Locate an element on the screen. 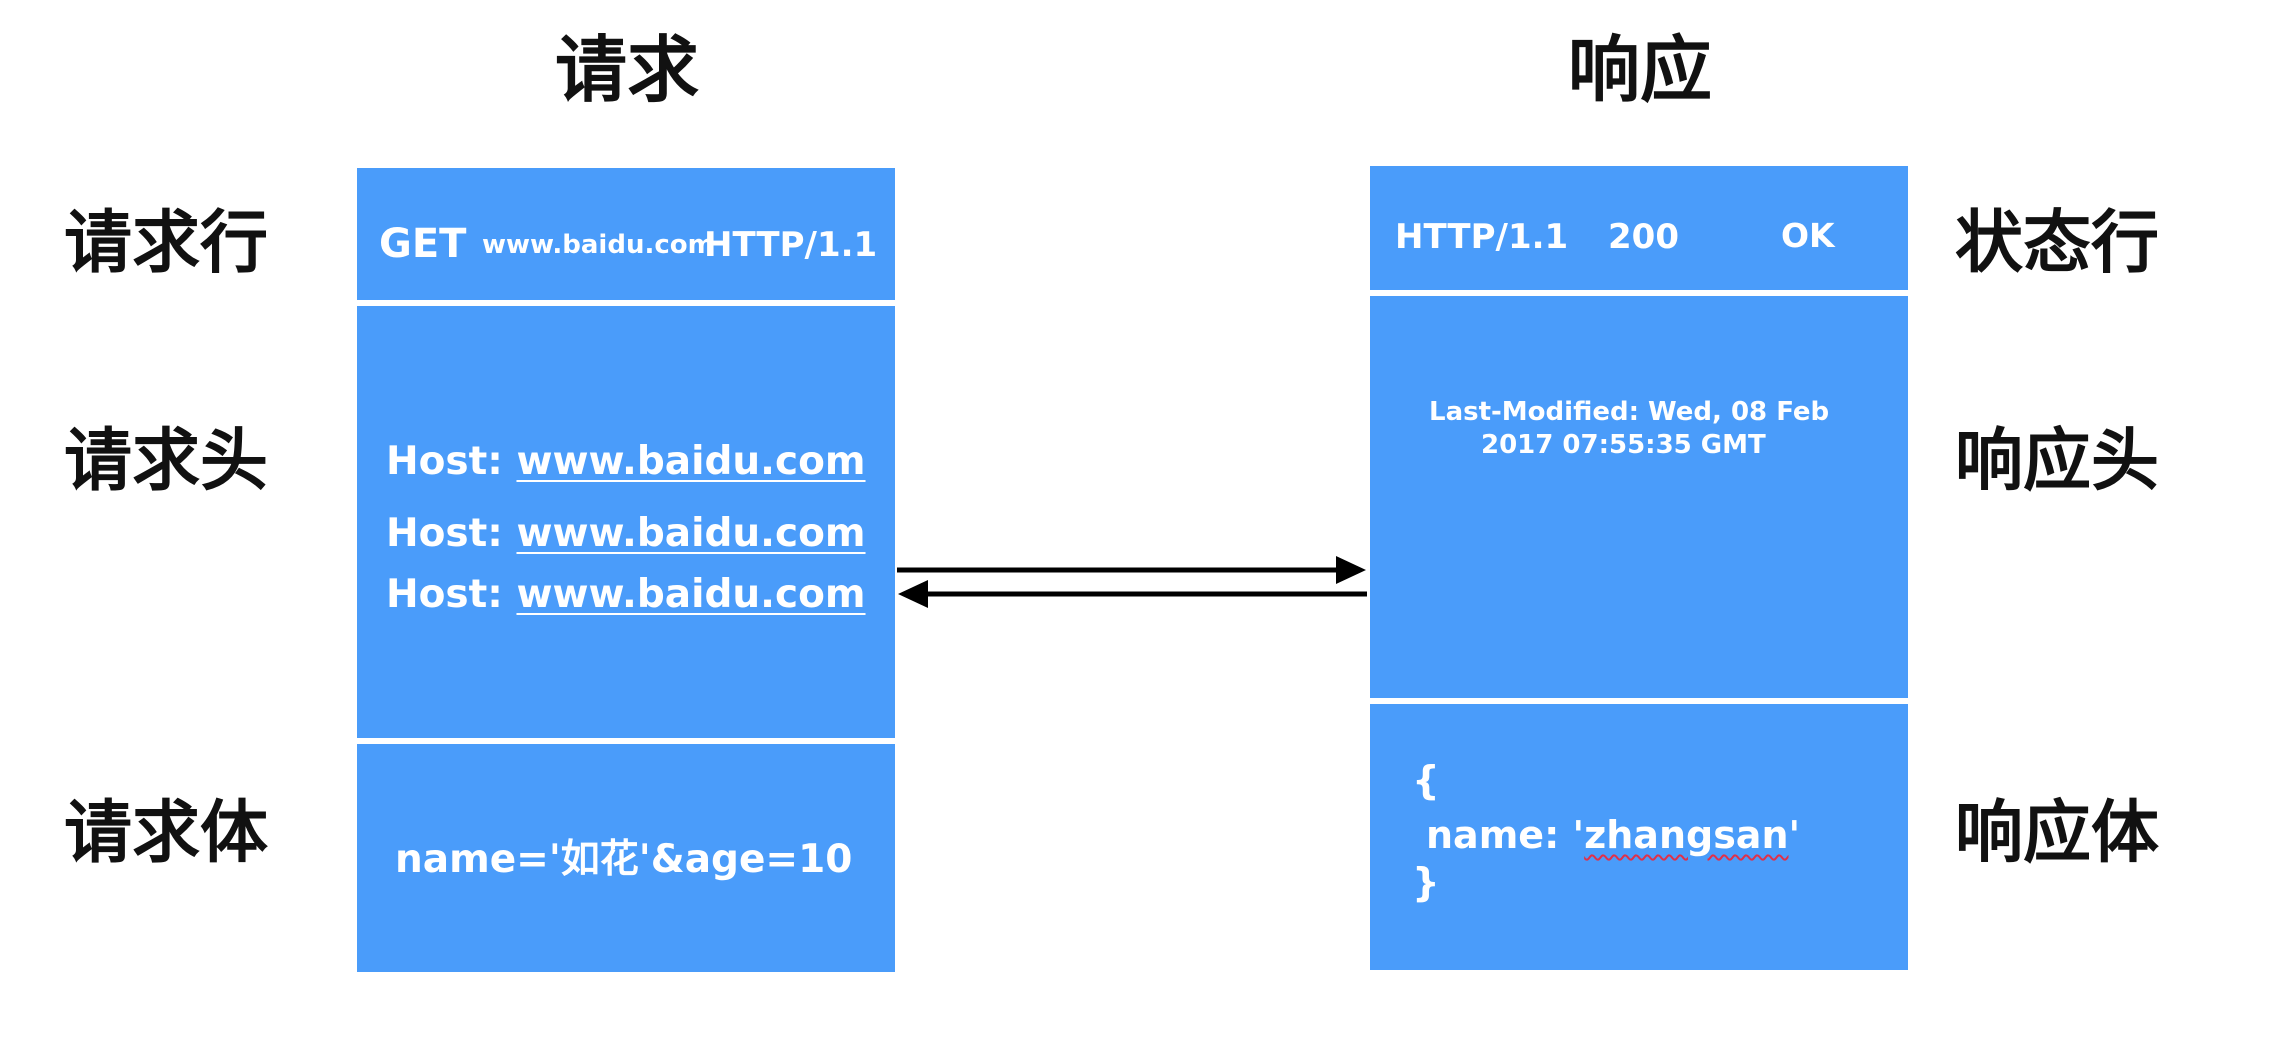 This screenshot has width=2282, height=1062. request-arrow-head is located at coordinates (1351, 570).